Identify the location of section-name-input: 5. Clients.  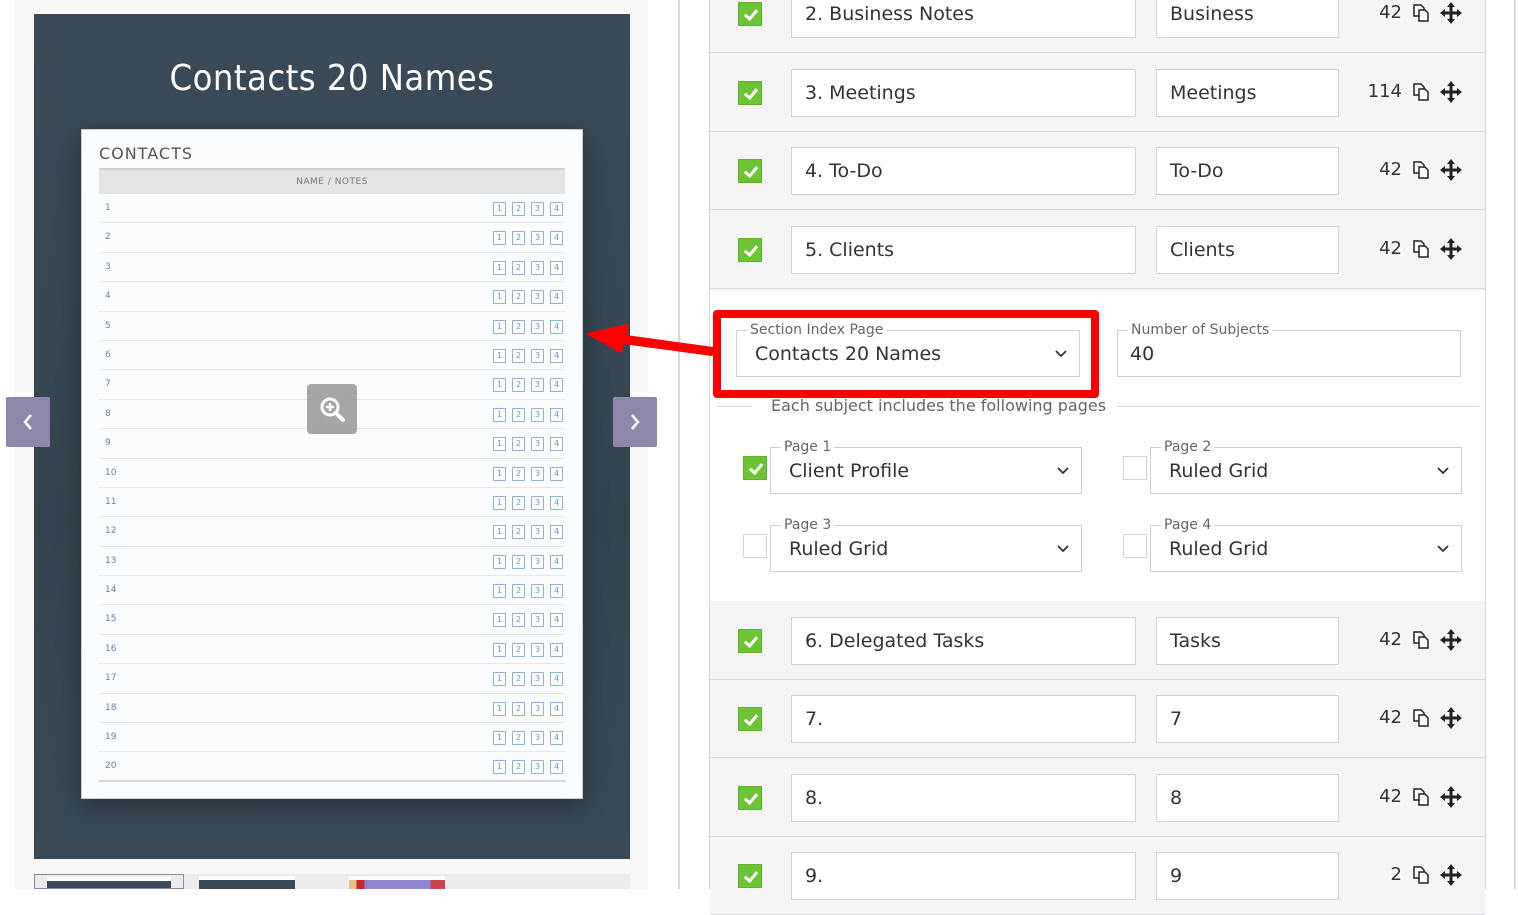
(963, 250).